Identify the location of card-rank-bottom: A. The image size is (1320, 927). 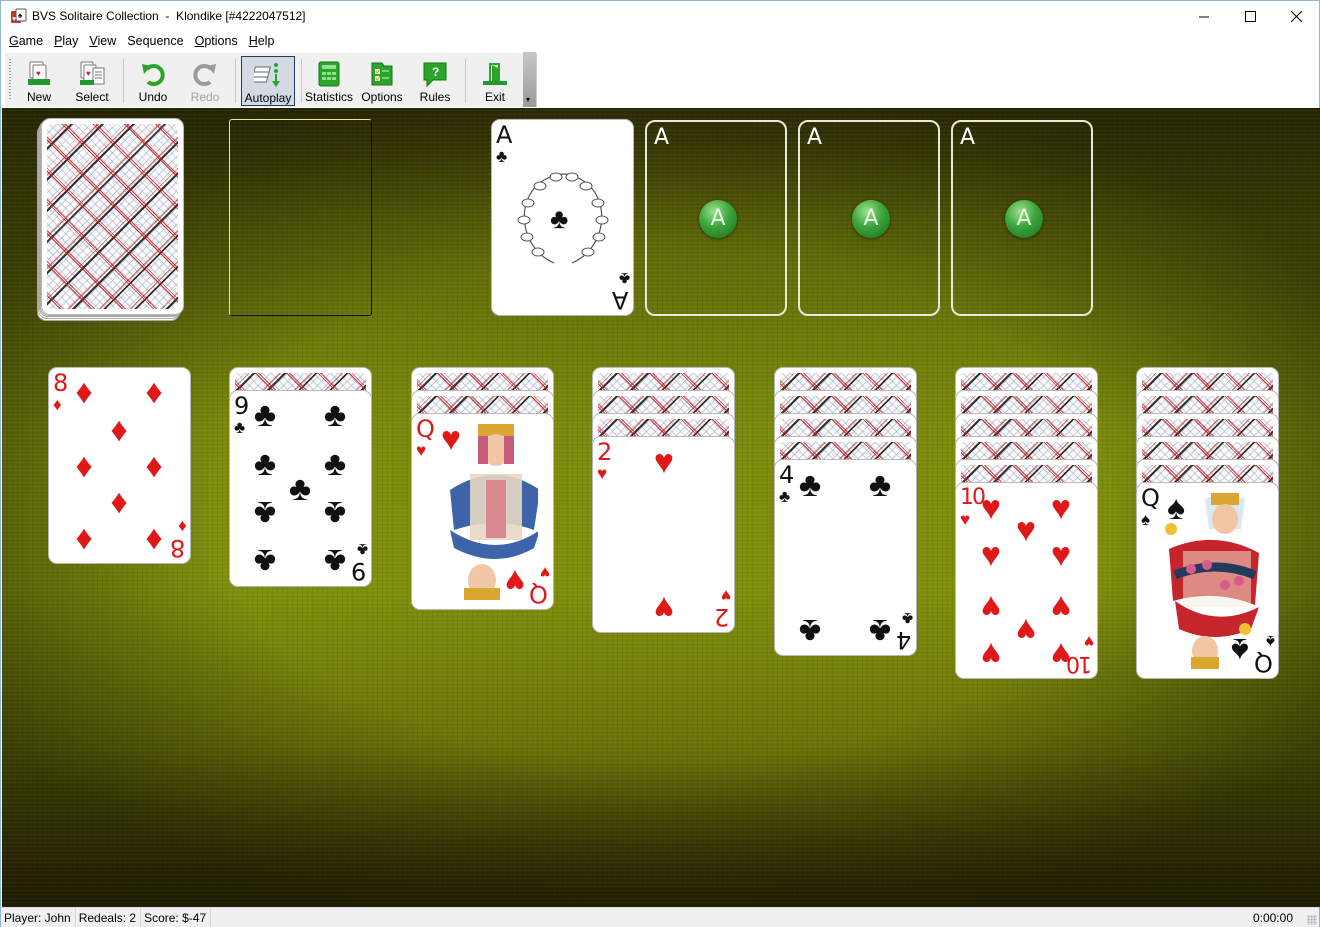
(620, 300).